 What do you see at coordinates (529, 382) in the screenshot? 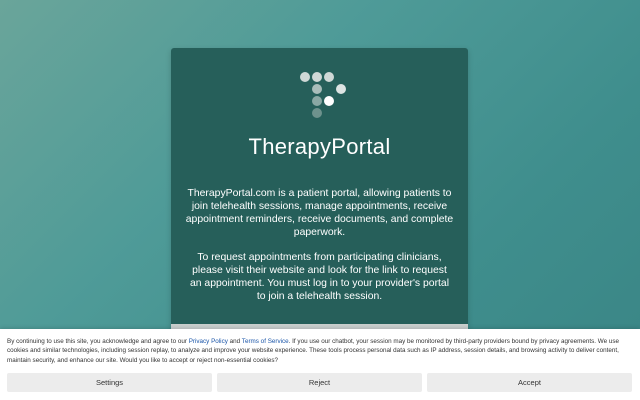
I see `accept-button: Accept` at bounding box center [529, 382].